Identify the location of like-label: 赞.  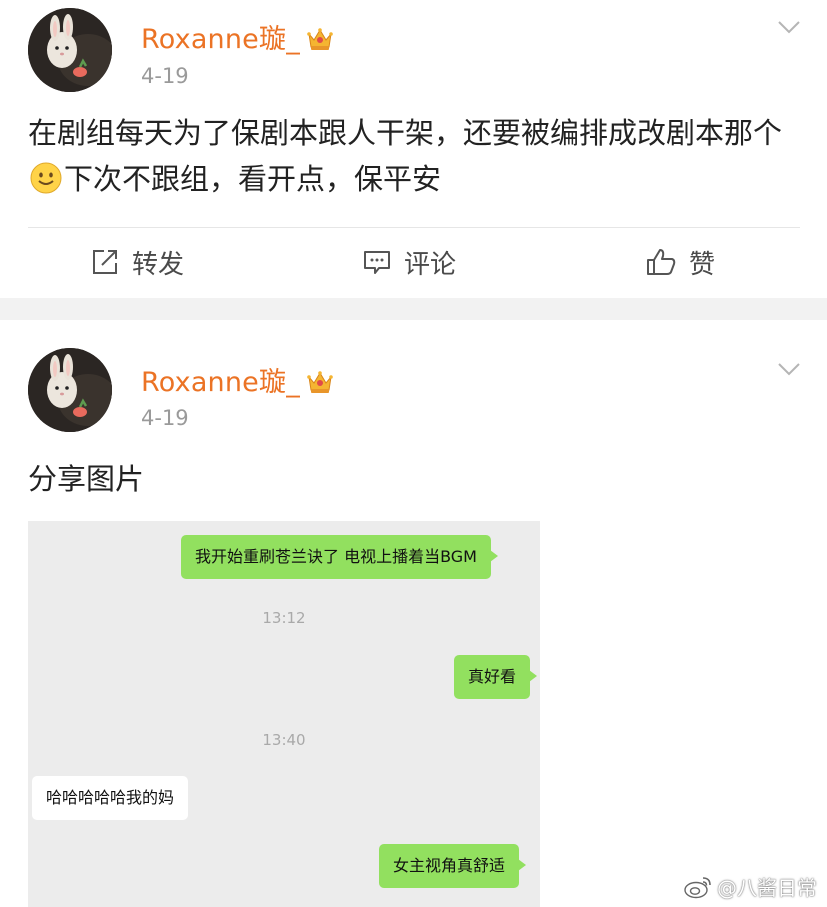
(702, 264).